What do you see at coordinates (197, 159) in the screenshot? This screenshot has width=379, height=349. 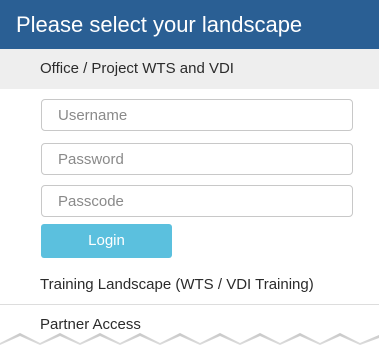 I see `password-input` at bounding box center [197, 159].